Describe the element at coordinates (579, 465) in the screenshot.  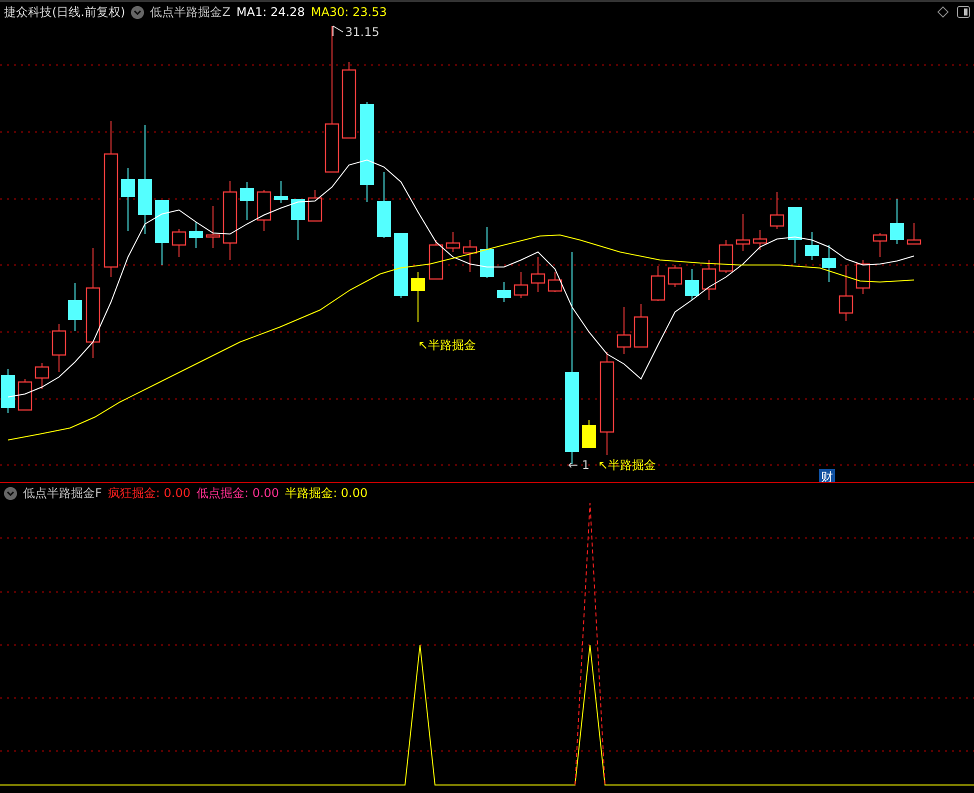
I see `price-label: ← 1` at that location.